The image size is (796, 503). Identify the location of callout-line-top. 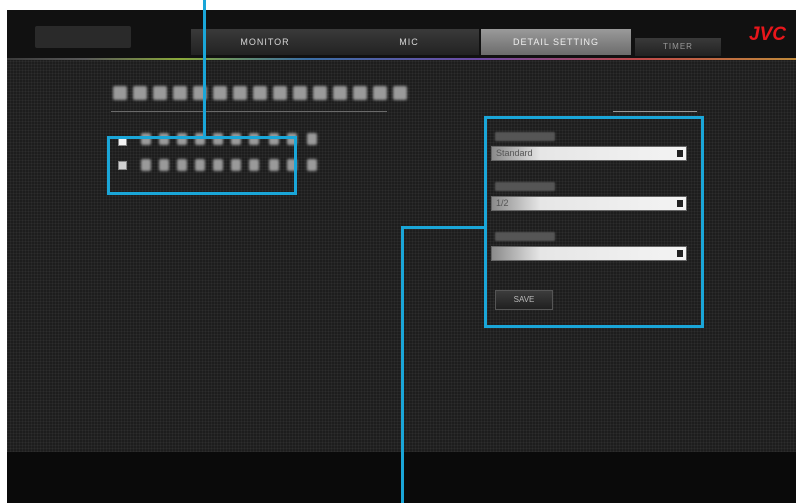
(204, 69).